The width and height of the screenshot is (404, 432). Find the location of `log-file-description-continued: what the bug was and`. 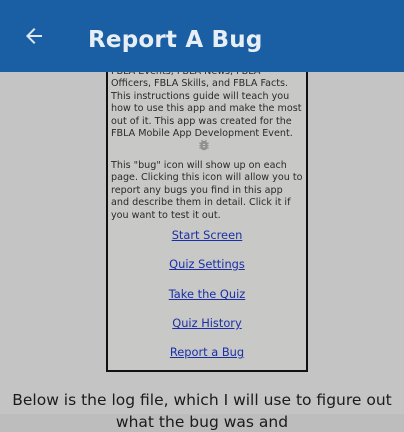

log-file-description-continued: what the bug was and is located at coordinates (202, 422).